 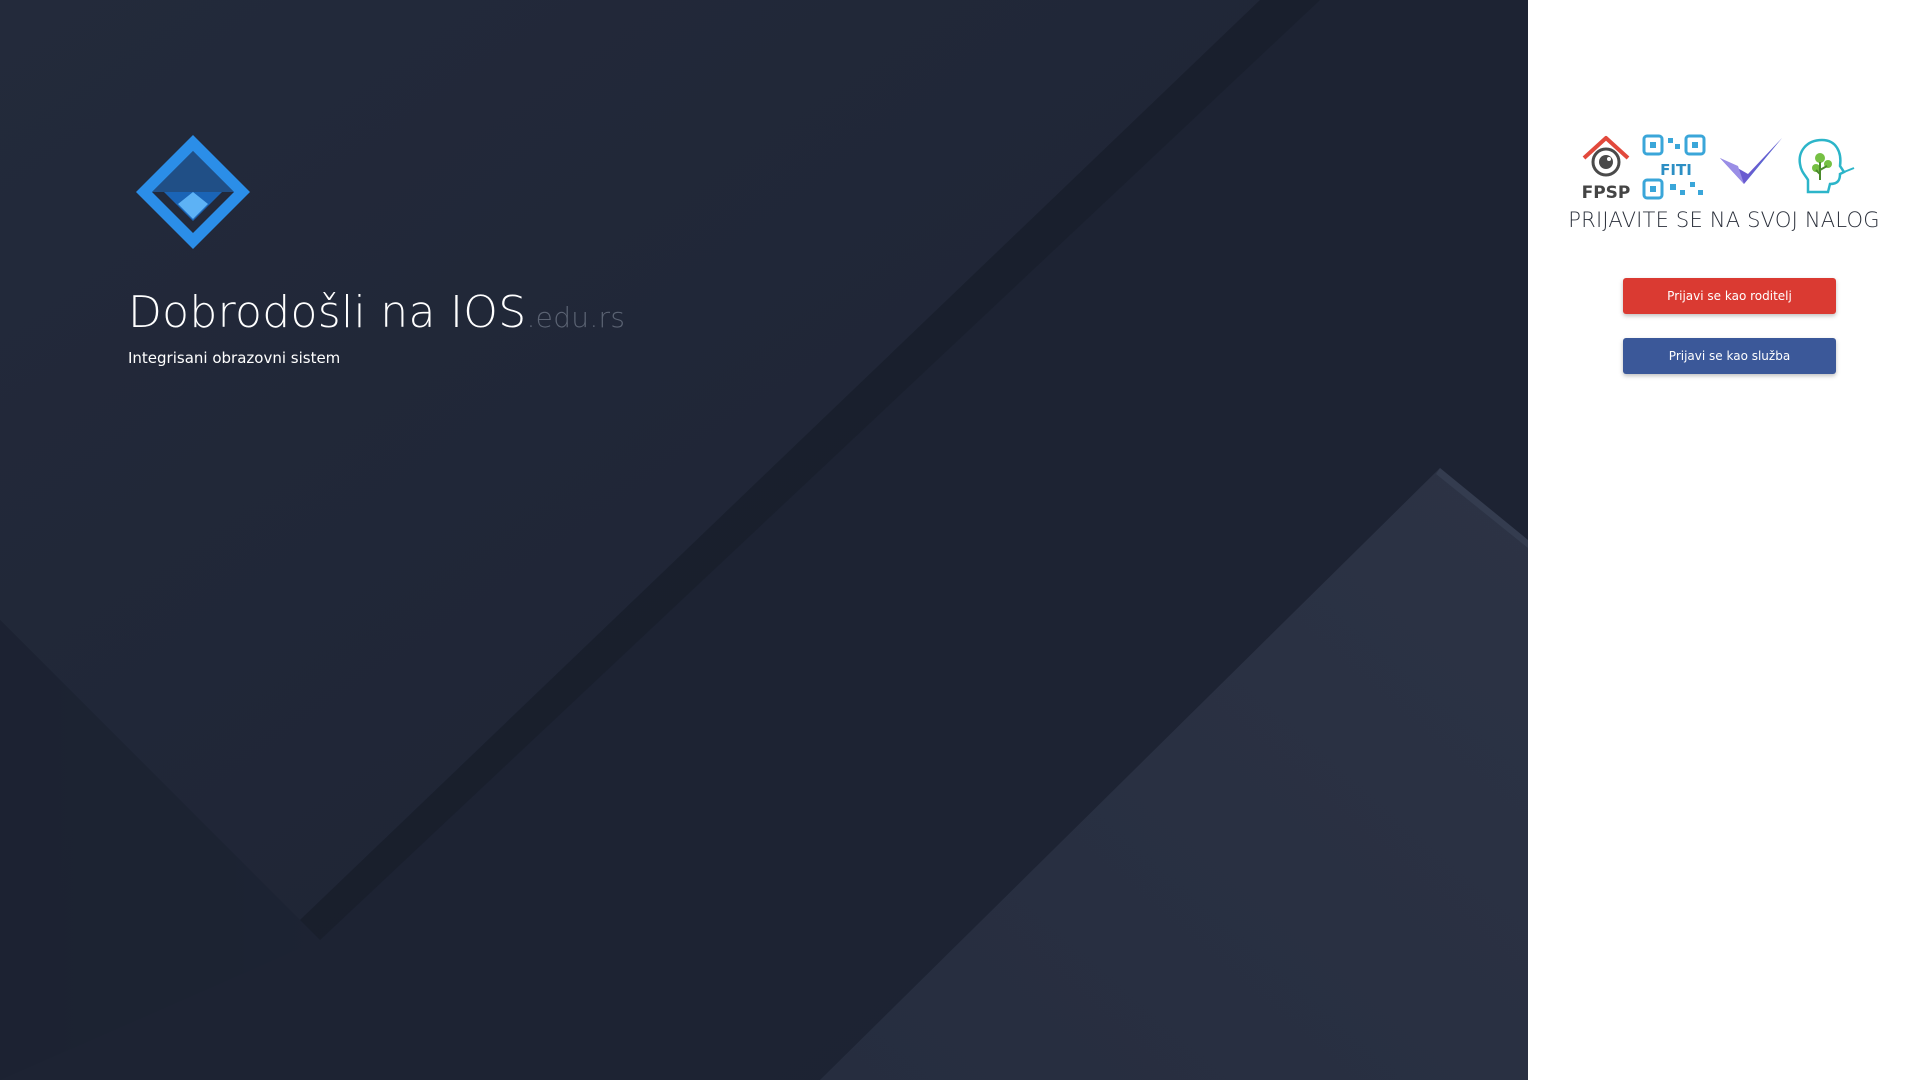 What do you see at coordinates (327, 312) in the screenshot?
I see `welcome-title-main: Dobrodošli na IOS` at bounding box center [327, 312].